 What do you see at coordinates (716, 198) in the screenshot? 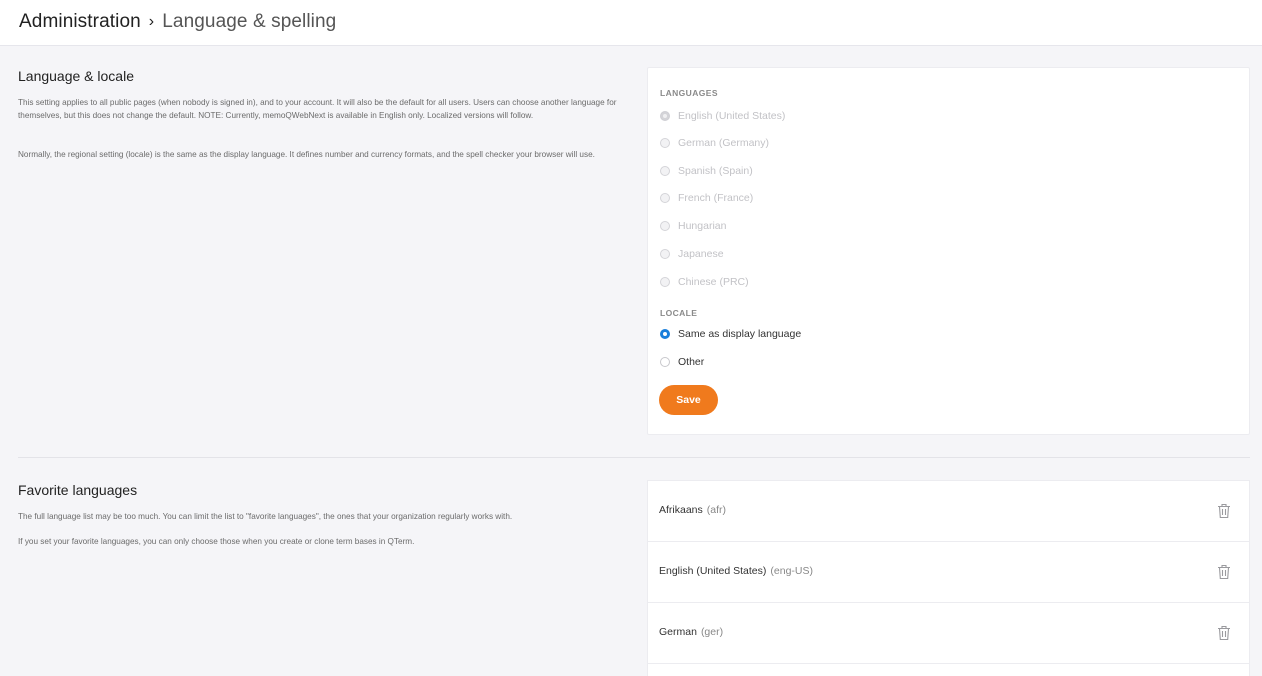
I see `language-option-label: French (France)` at bounding box center [716, 198].